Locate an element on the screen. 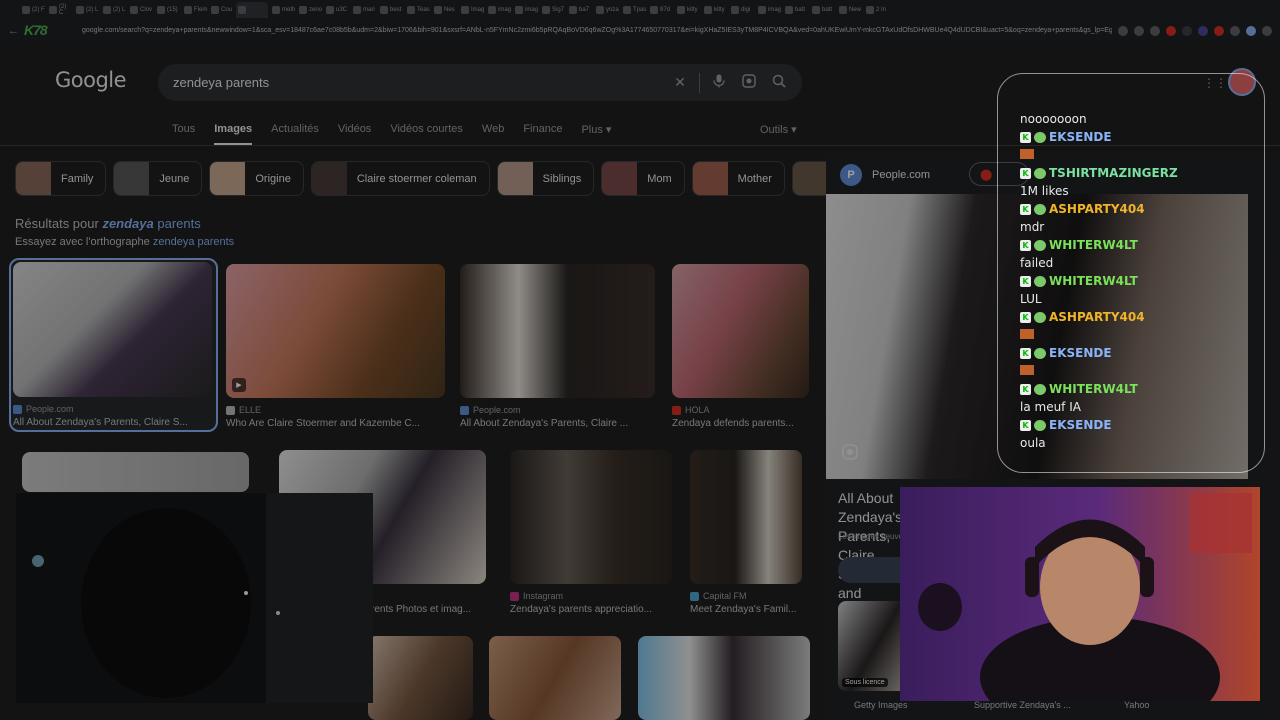  star-icon is located at coordinates (1155, 31).